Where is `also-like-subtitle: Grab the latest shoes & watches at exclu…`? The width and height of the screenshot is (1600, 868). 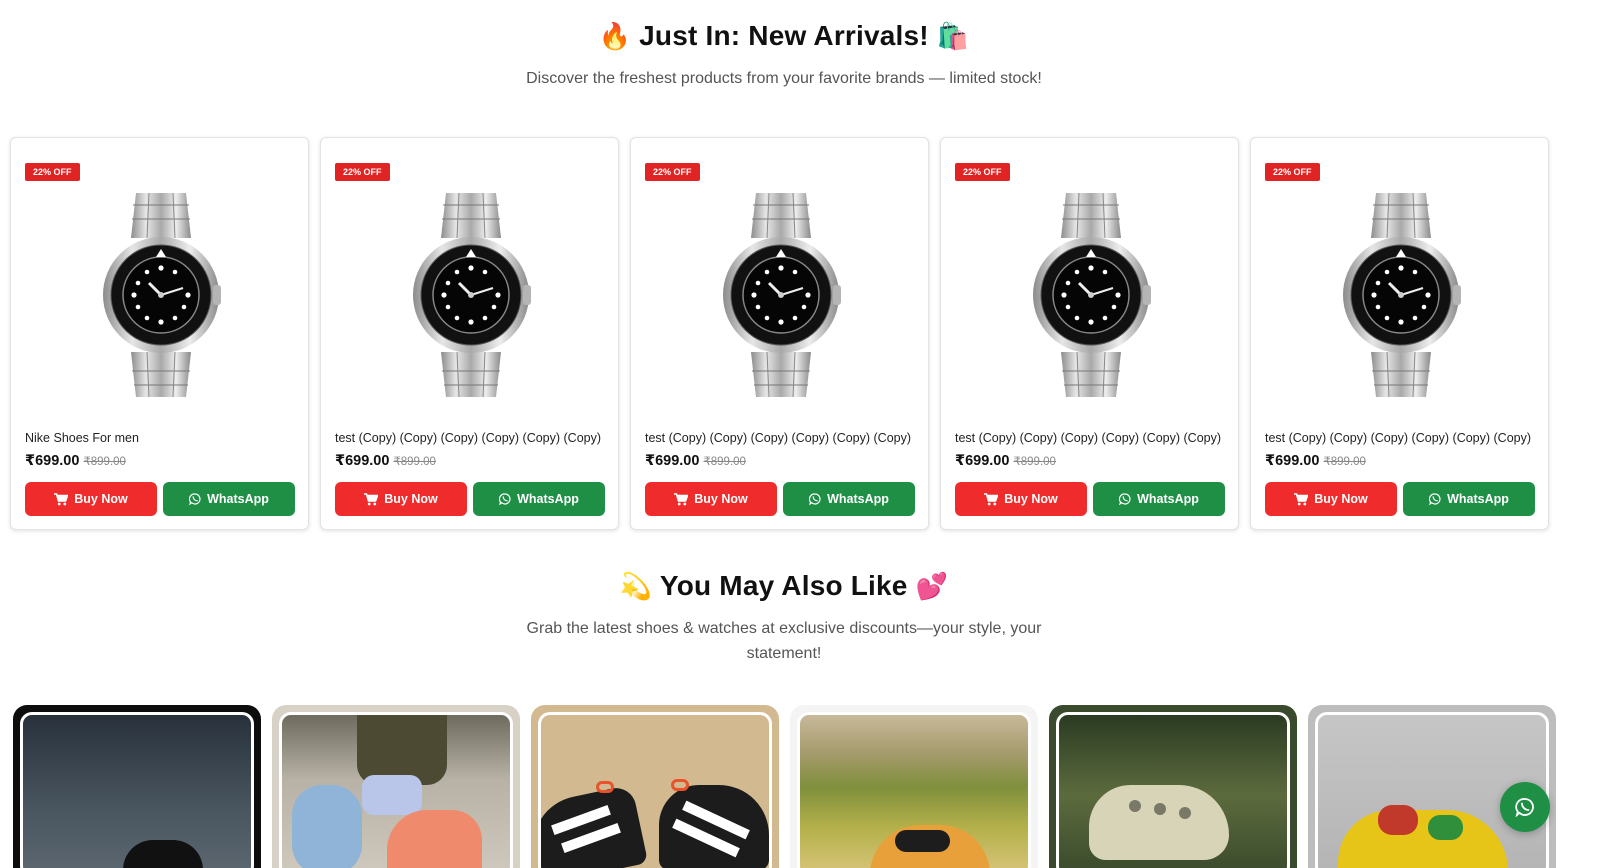
also-like-subtitle: Grab the latest shoes & watches at exclu… is located at coordinates (784, 641).